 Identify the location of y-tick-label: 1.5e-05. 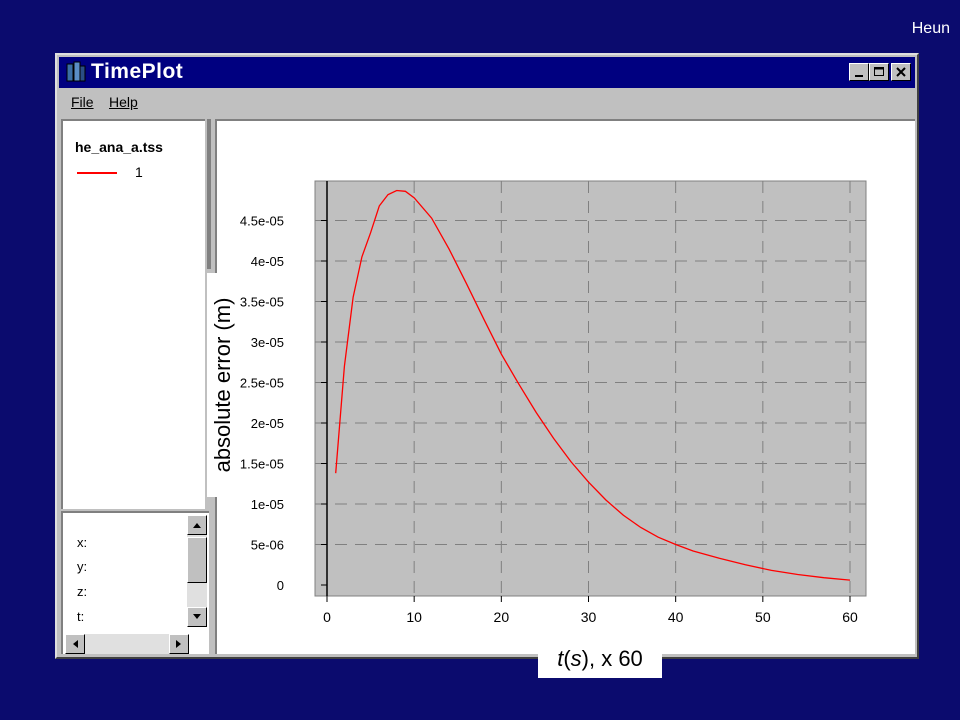
(262, 464).